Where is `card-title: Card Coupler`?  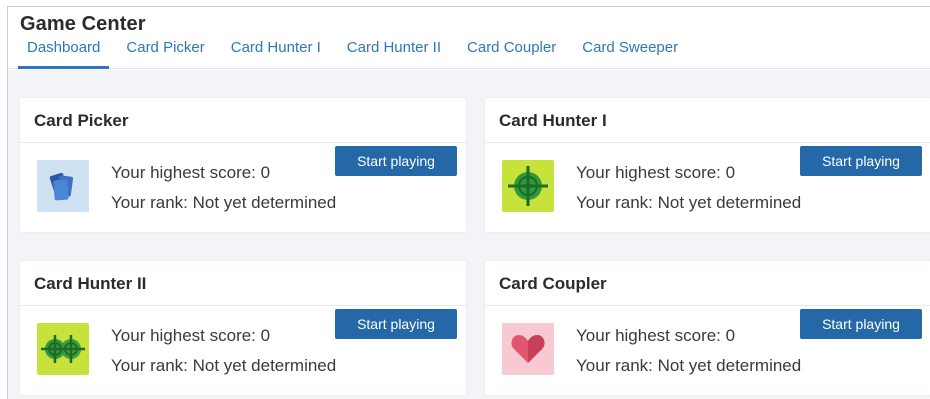 card-title: Card Coupler is located at coordinates (707, 283).